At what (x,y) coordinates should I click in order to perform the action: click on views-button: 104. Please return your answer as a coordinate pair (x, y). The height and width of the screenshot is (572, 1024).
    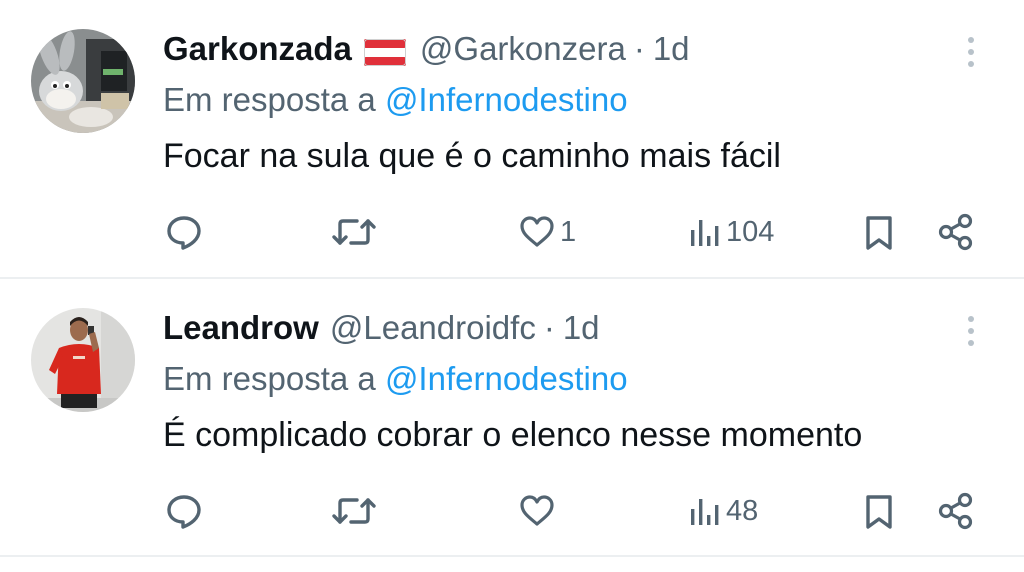
    Looking at the image, I should click on (731, 232).